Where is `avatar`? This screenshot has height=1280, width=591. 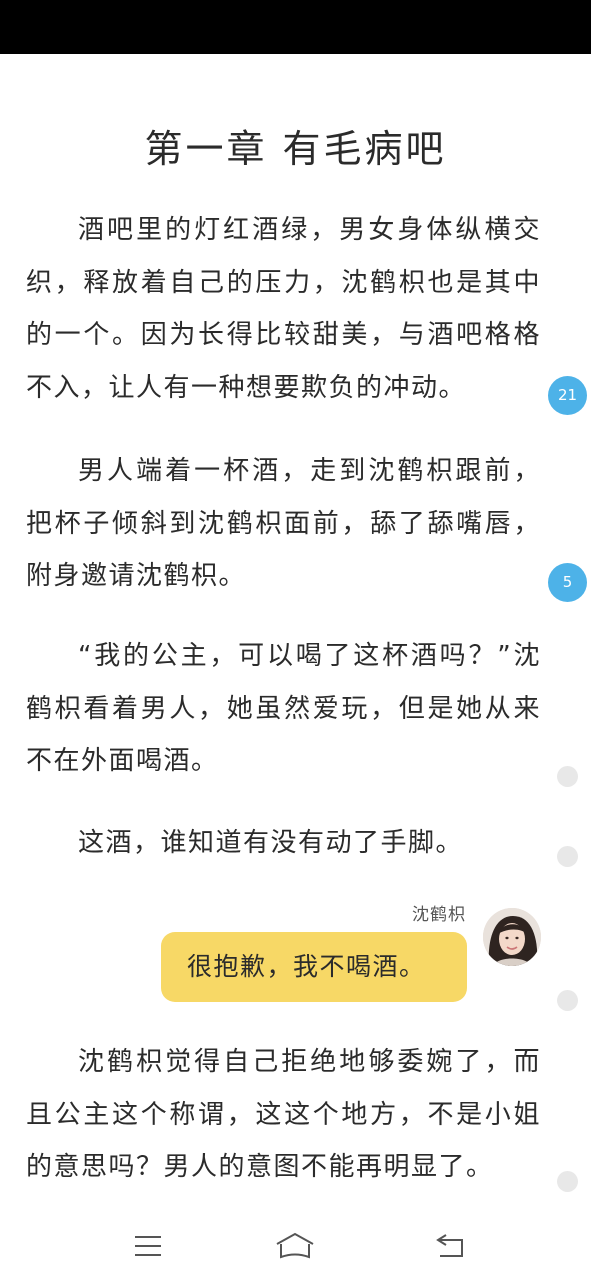
avatar is located at coordinates (512, 937).